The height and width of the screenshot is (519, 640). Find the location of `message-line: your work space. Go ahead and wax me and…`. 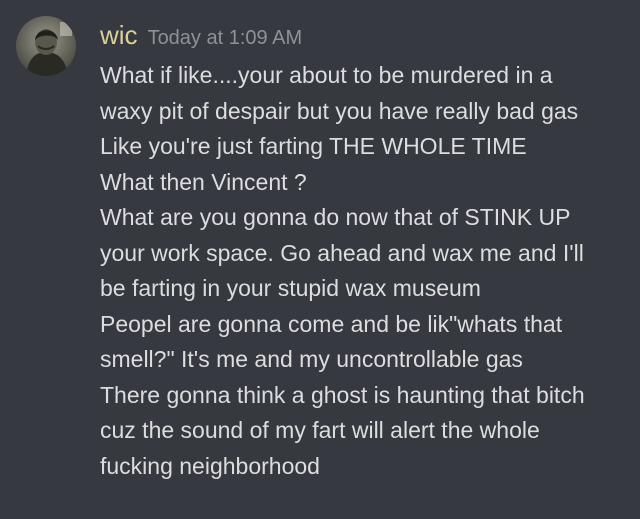

message-line: your work space. Go ahead and wax me and… is located at coordinates (342, 252).